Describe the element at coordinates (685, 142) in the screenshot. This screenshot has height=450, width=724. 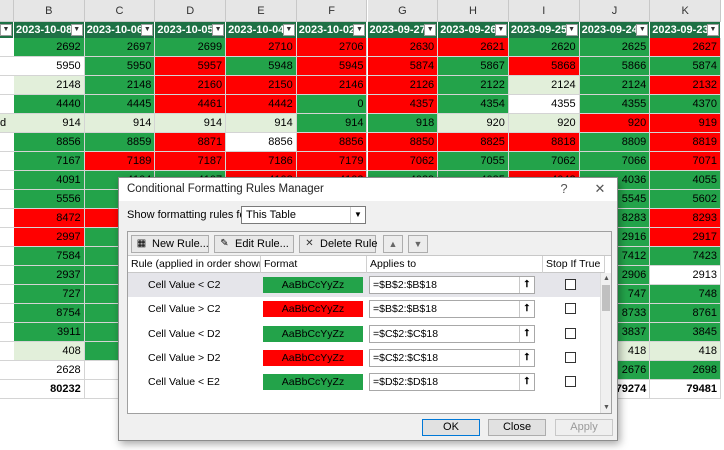
I see `table-cell: 8819` at that location.